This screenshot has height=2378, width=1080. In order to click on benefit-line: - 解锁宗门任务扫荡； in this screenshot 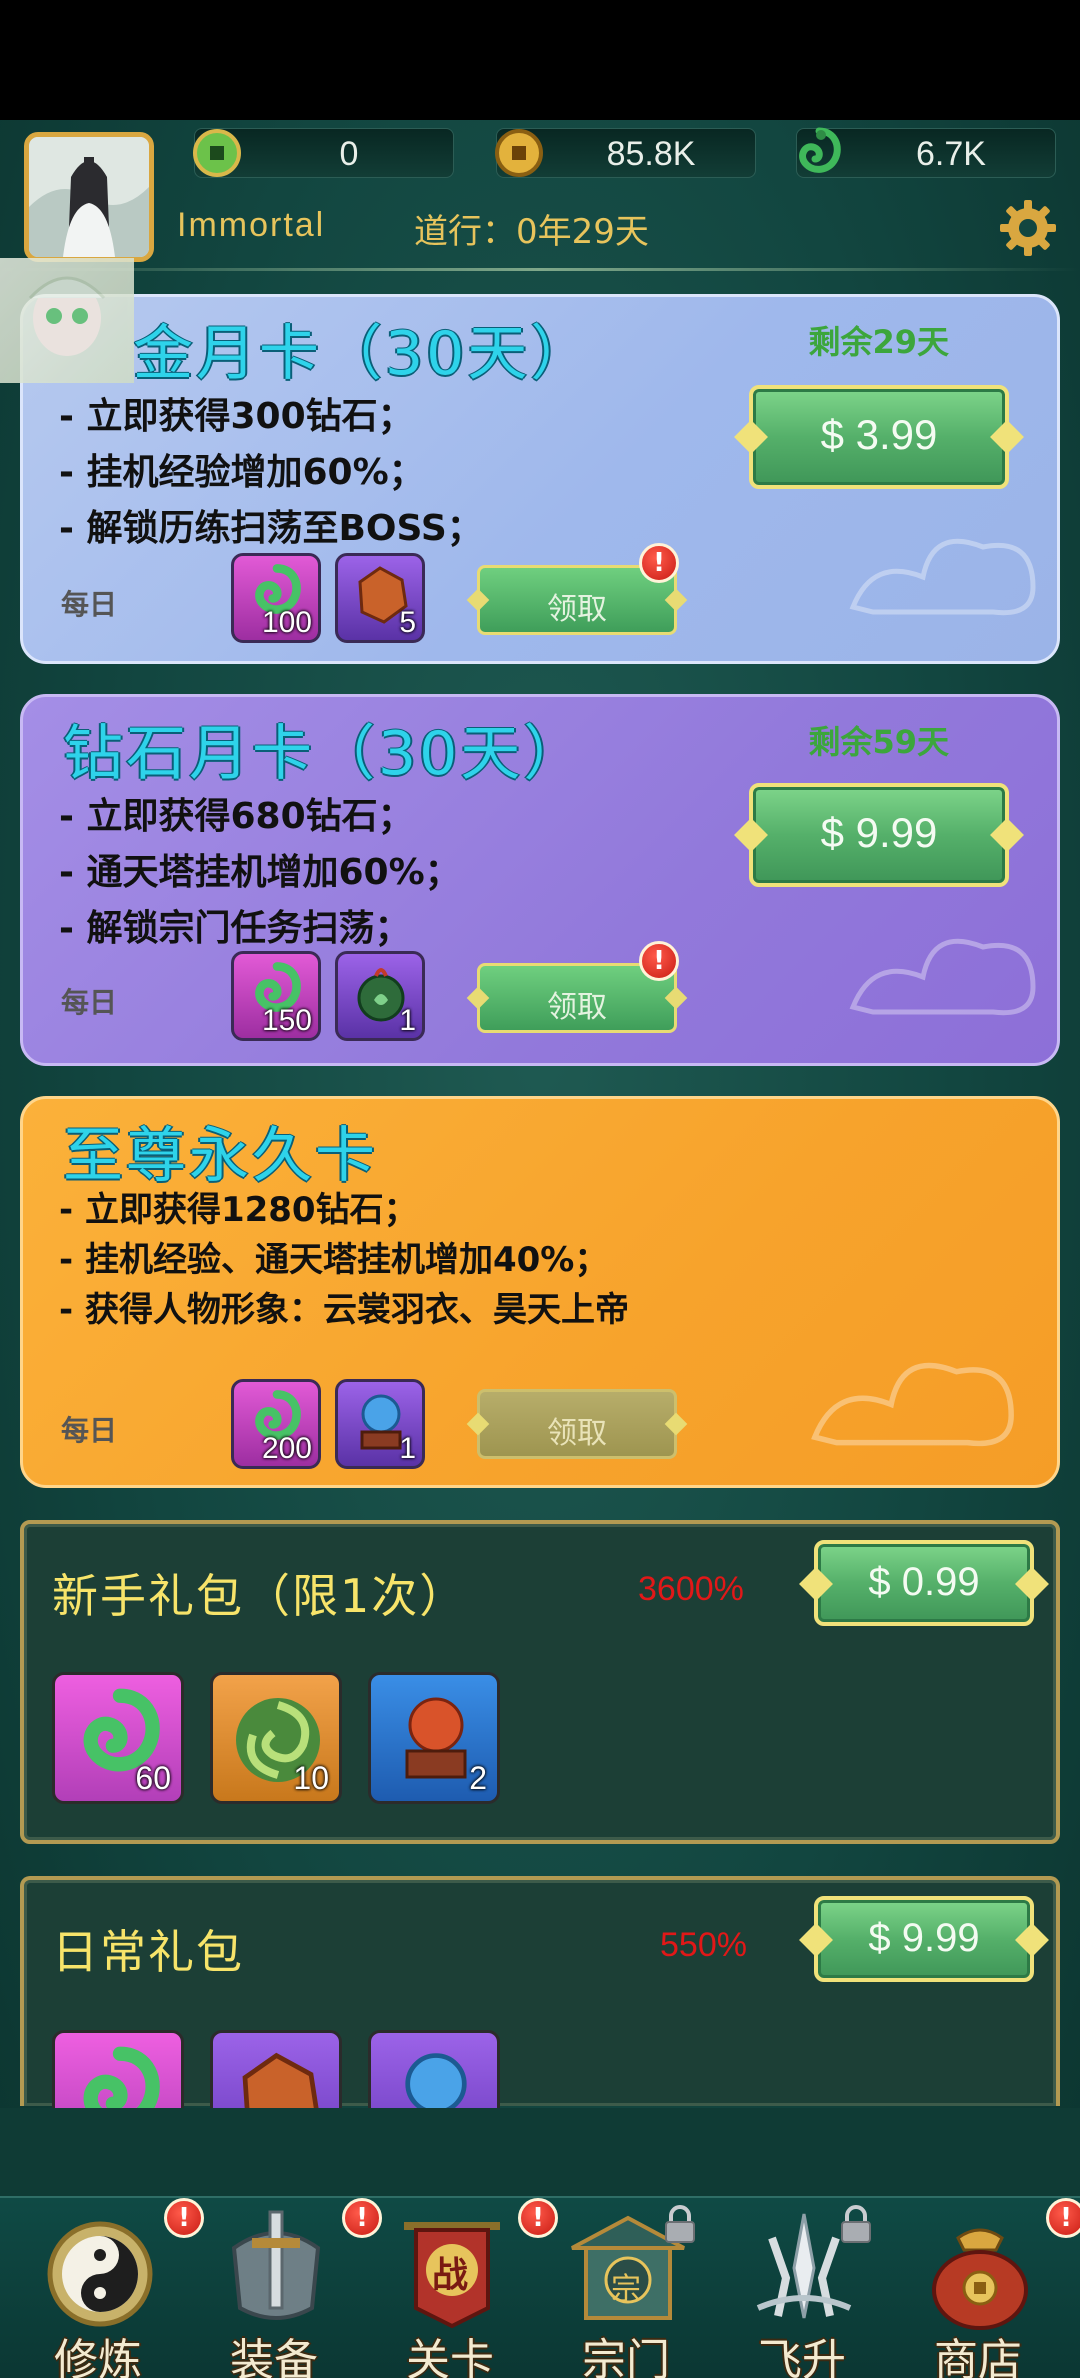, I will do `click(235, 928)`.